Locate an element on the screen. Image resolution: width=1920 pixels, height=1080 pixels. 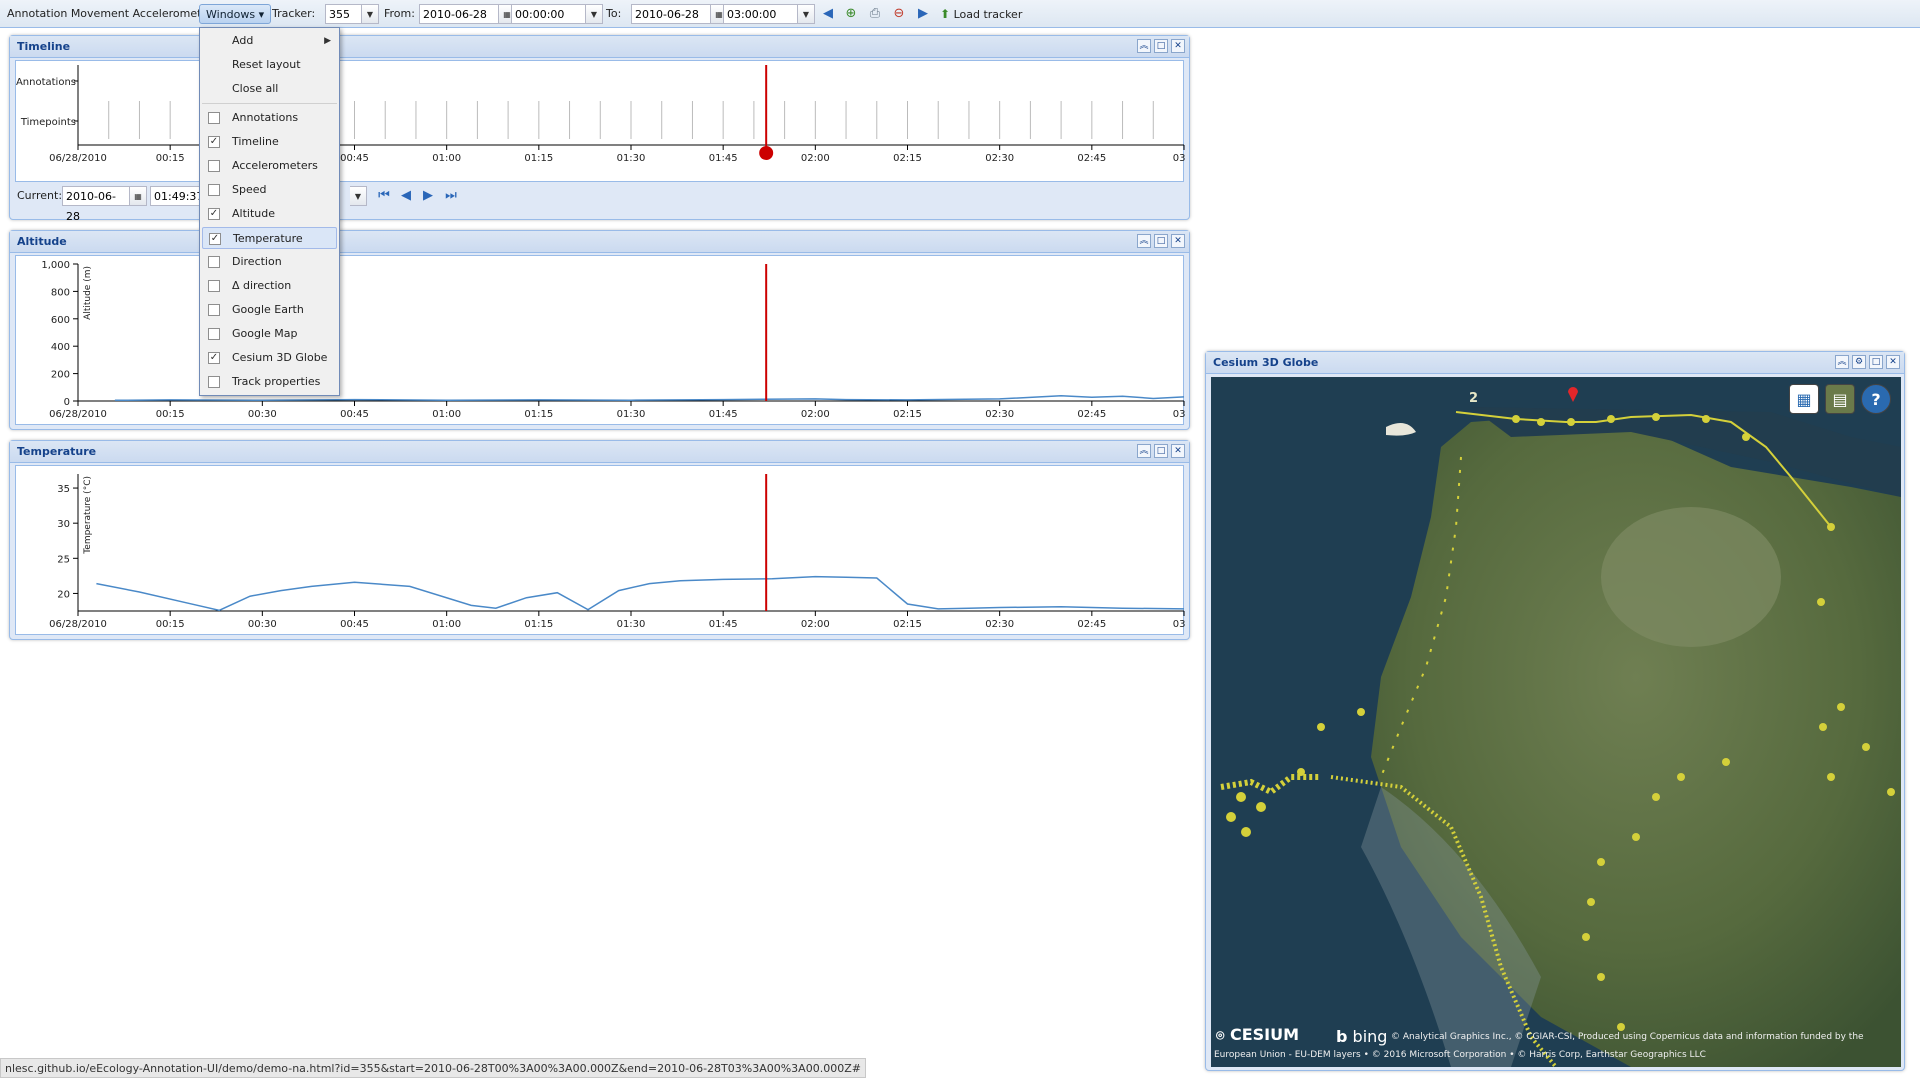
zoom-in-icon: ⊕ is located at coordinates (851, 14).